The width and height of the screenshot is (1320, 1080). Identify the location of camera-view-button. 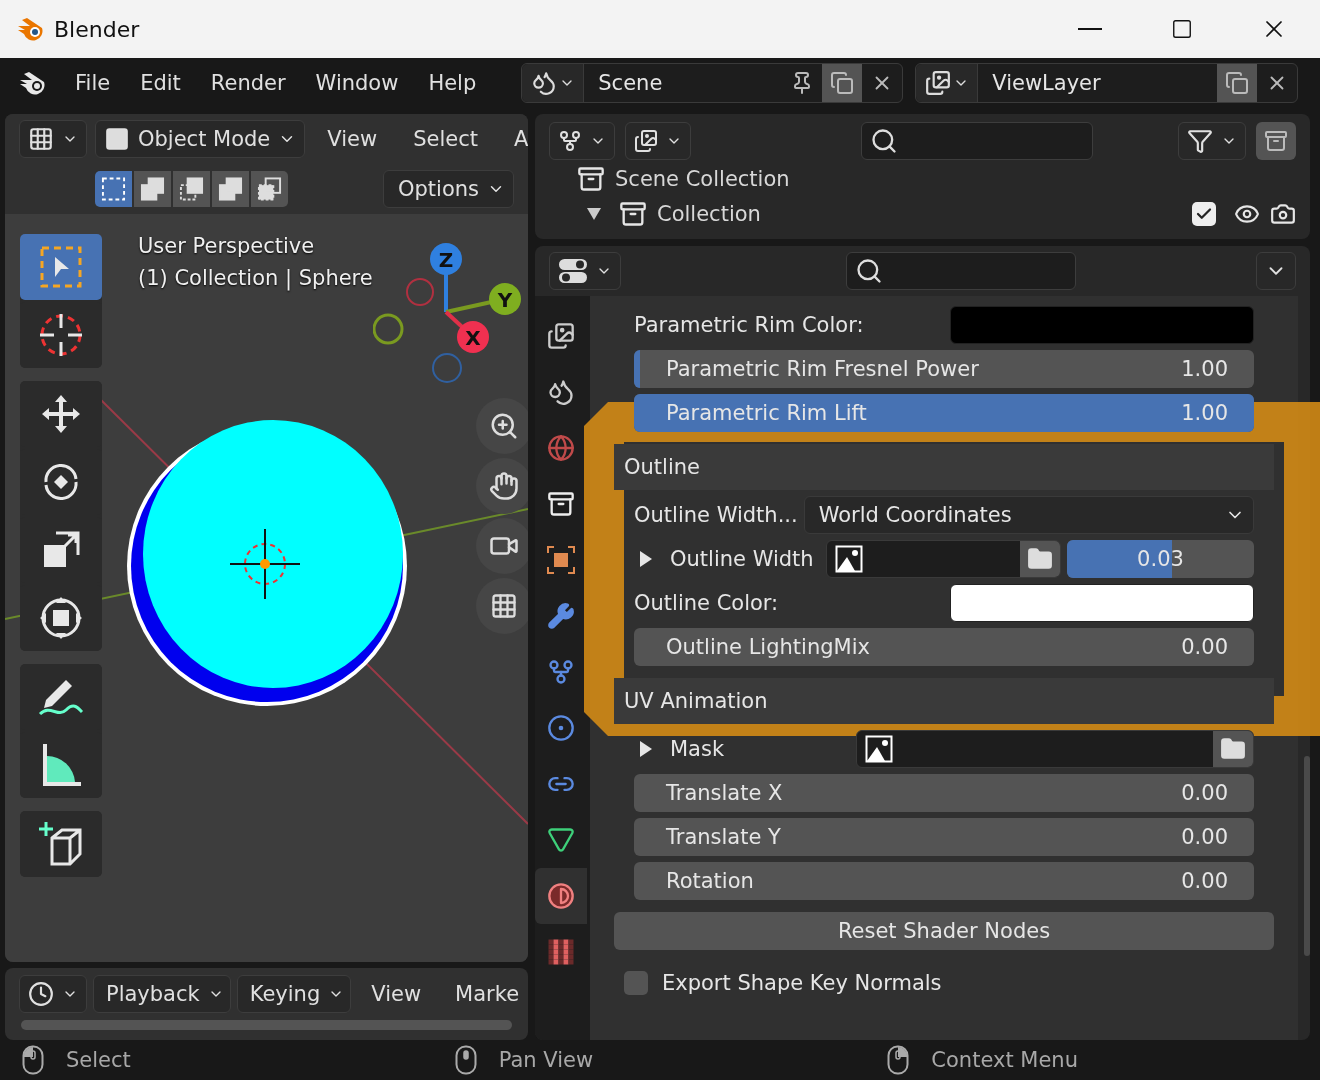
(501, 546).